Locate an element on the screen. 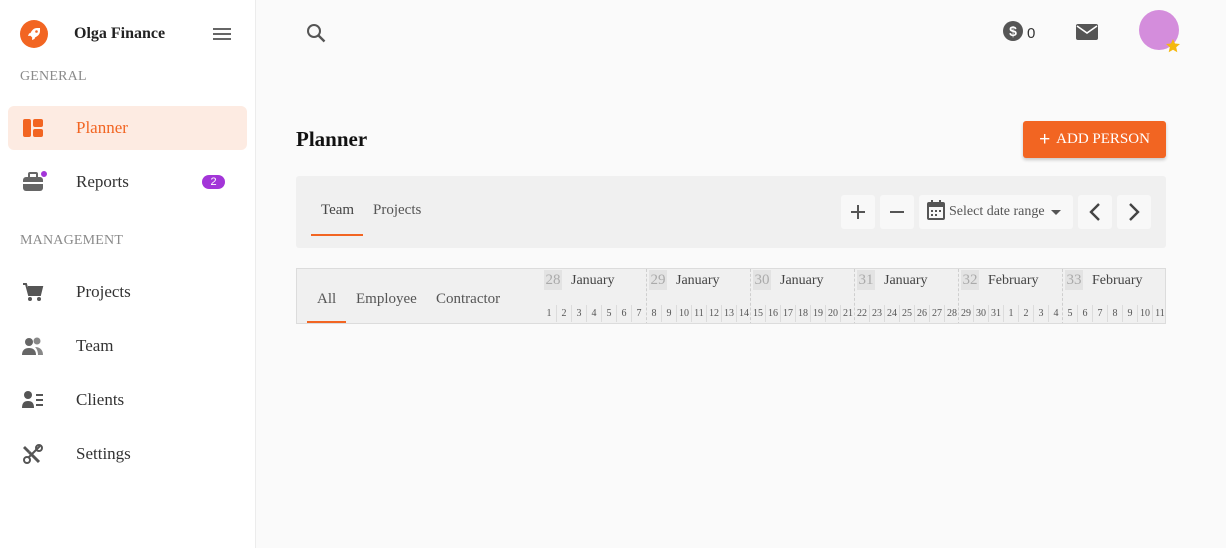  sidebar-item-label: Team is located at coordinates (95, 345).